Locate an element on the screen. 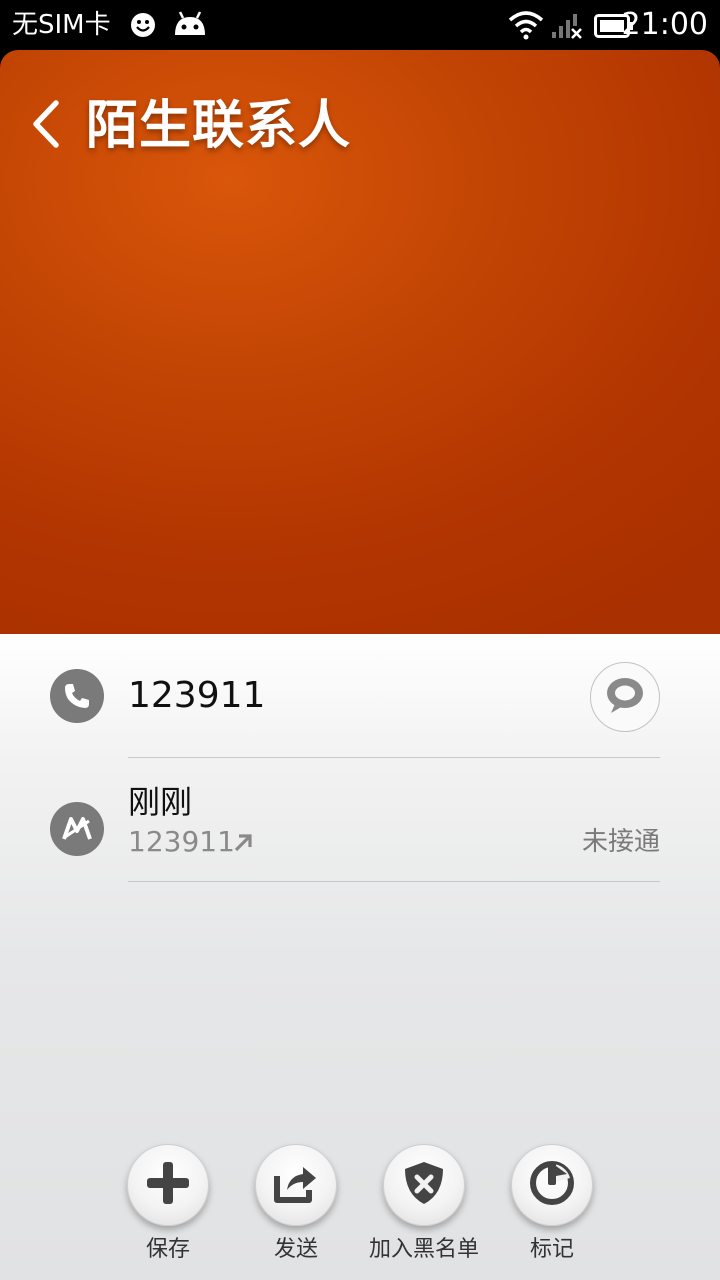 This screenshot has height=1280, width=720. mark-button is located at coordinates (552, 1185).